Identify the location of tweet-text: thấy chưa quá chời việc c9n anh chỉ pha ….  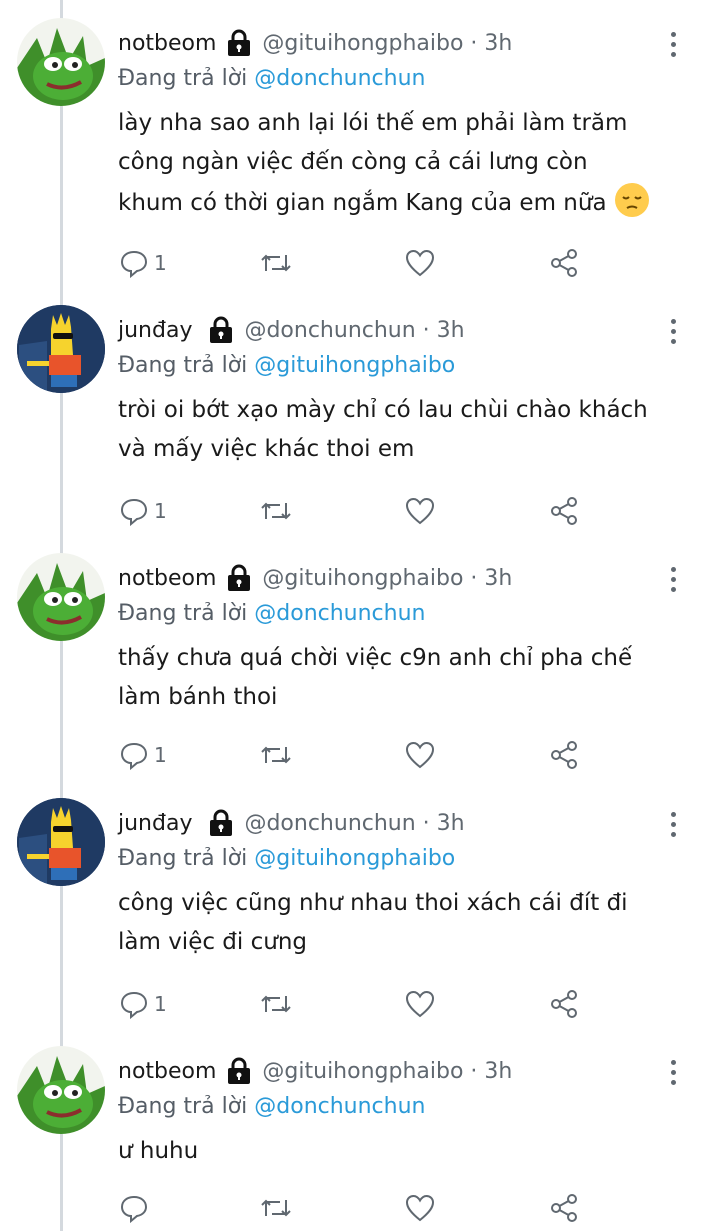
(408, 678).